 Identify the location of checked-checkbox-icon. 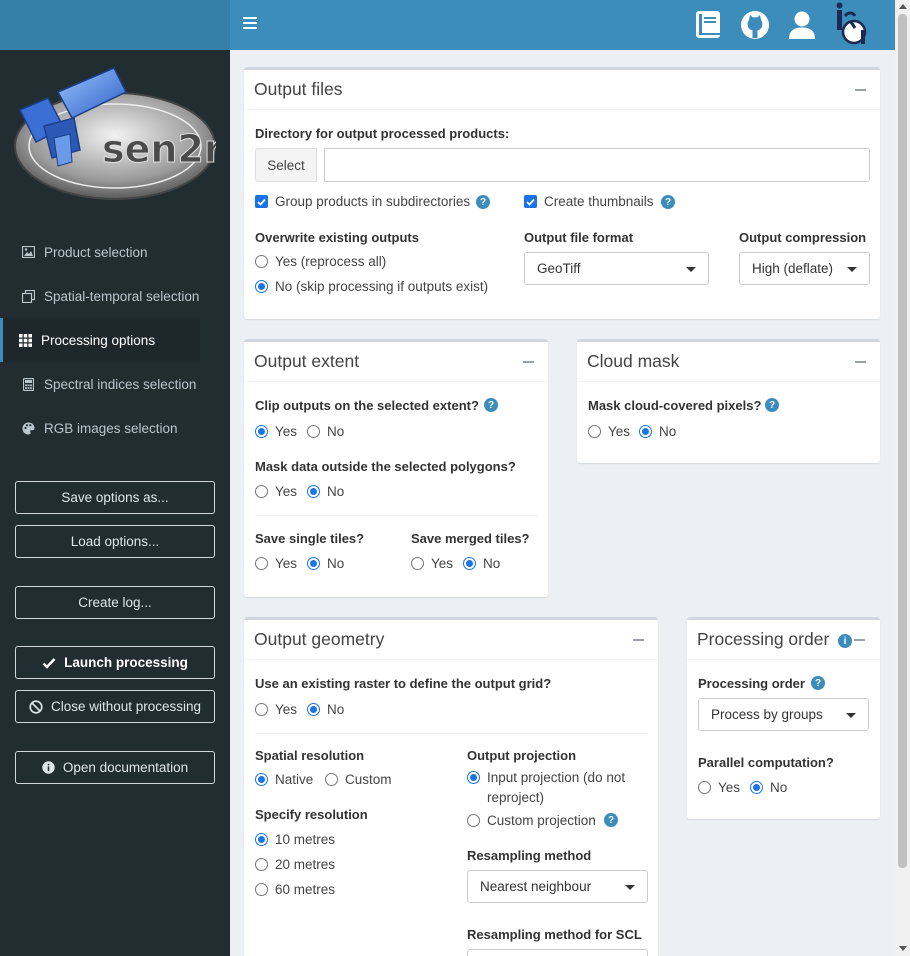
(530, 201).